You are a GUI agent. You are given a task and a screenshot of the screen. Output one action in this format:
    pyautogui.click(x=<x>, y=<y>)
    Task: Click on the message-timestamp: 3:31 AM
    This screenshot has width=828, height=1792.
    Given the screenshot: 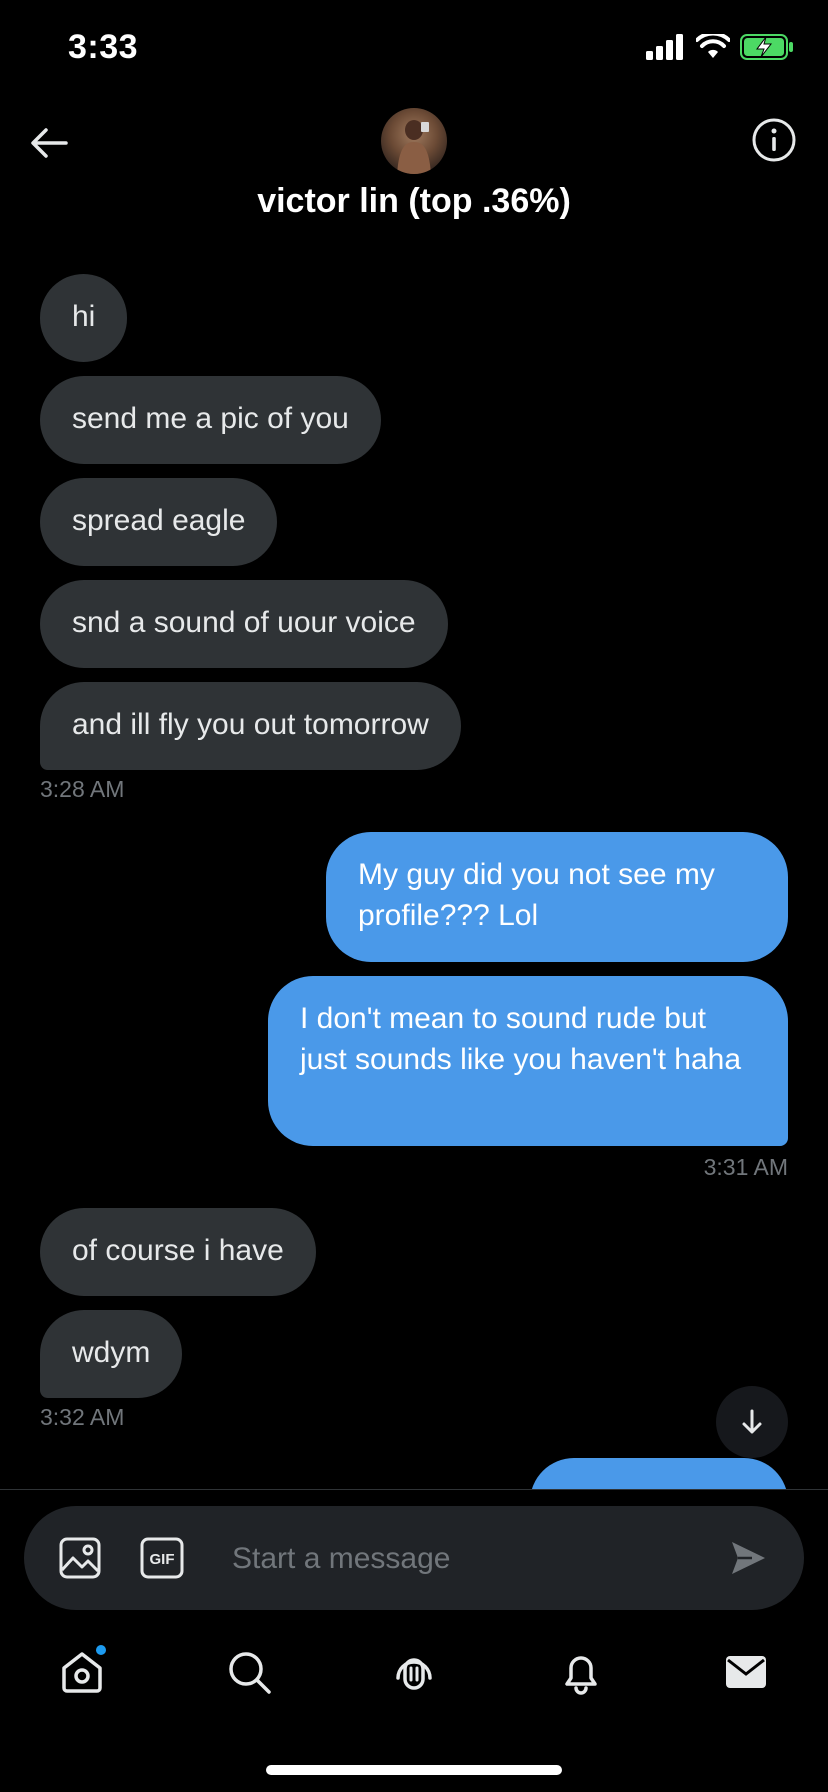 What is the action you would take?
    pyautogui.click(x=745, y=1167)
    